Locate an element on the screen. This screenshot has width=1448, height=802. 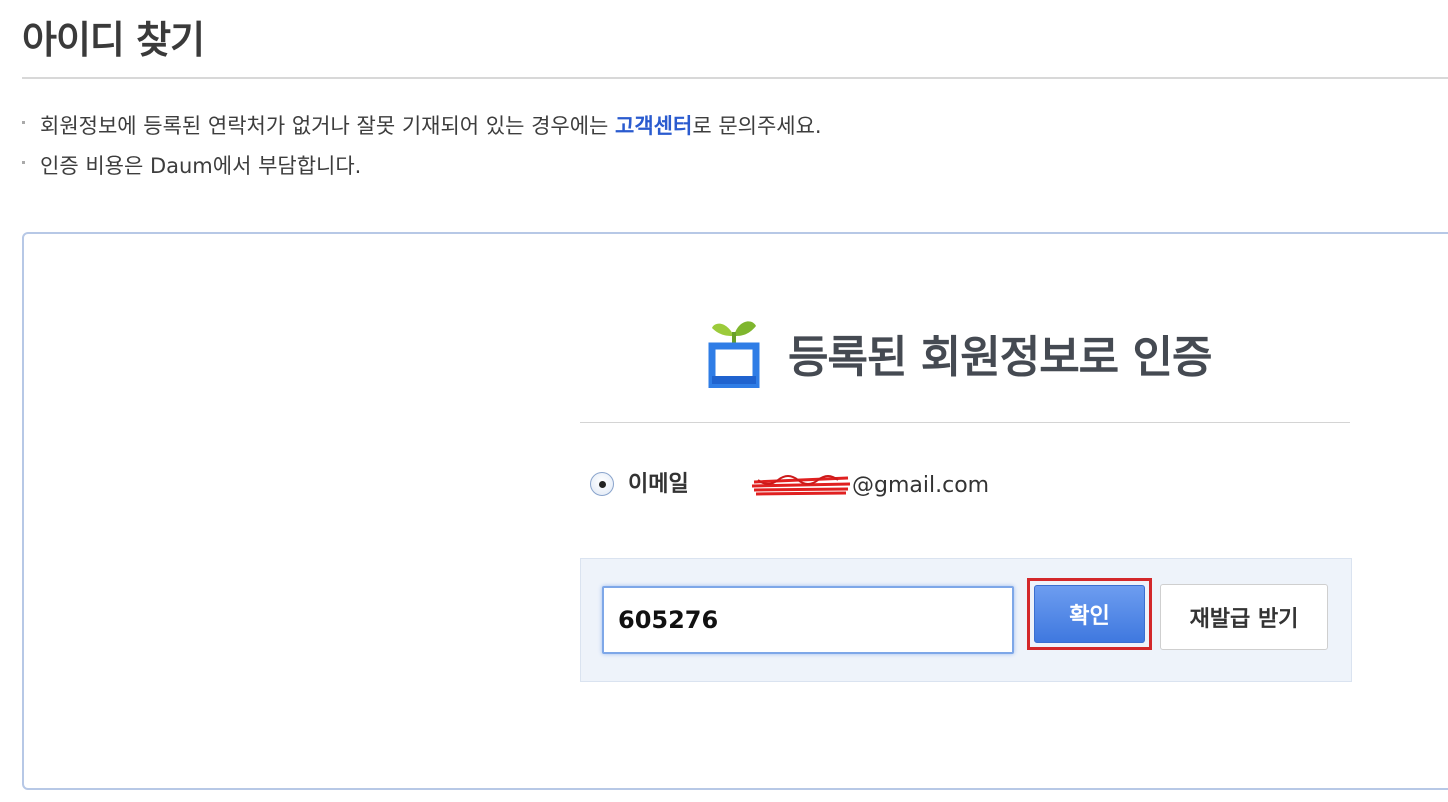
auth-method-row: 이메일 @gmail.com is located at coordinates (940, 486).